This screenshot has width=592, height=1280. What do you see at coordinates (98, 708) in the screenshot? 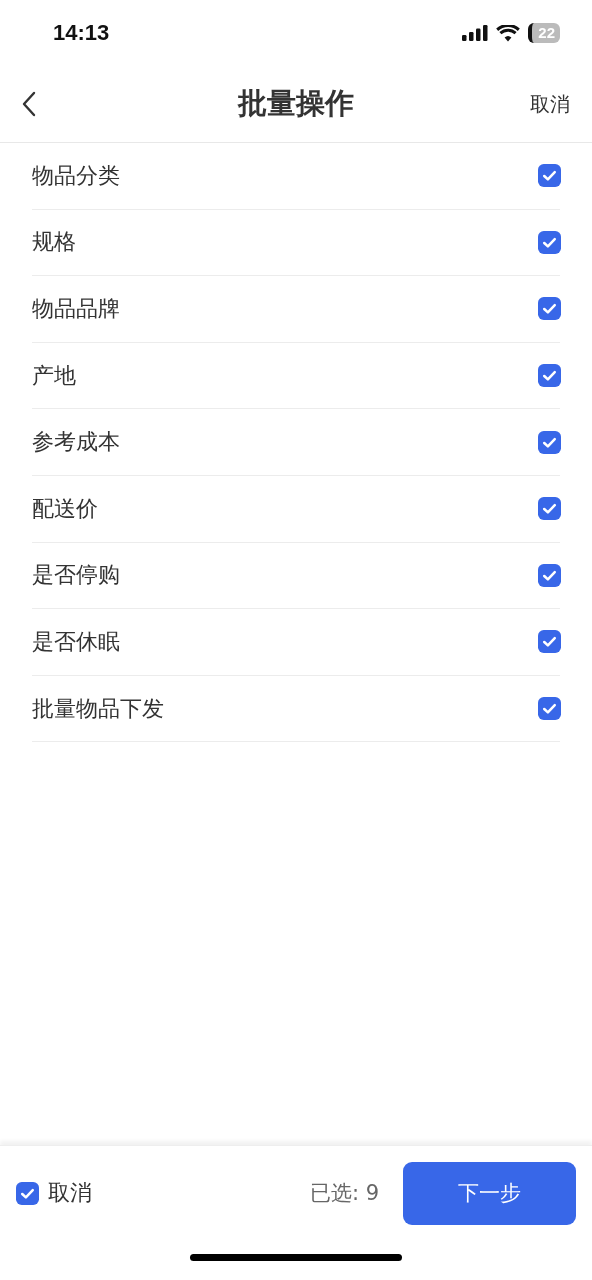
I see `option-label: 批量物品下发` at bounding box center [98, 708].